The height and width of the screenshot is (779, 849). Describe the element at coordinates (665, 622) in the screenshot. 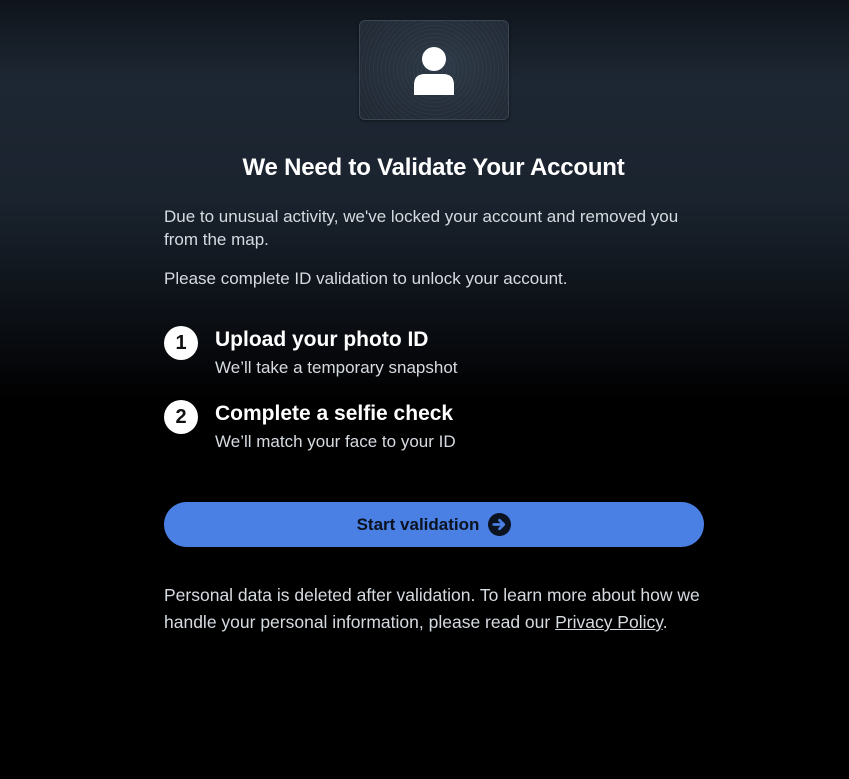

I see `privacy-notice-end: .` at that location.